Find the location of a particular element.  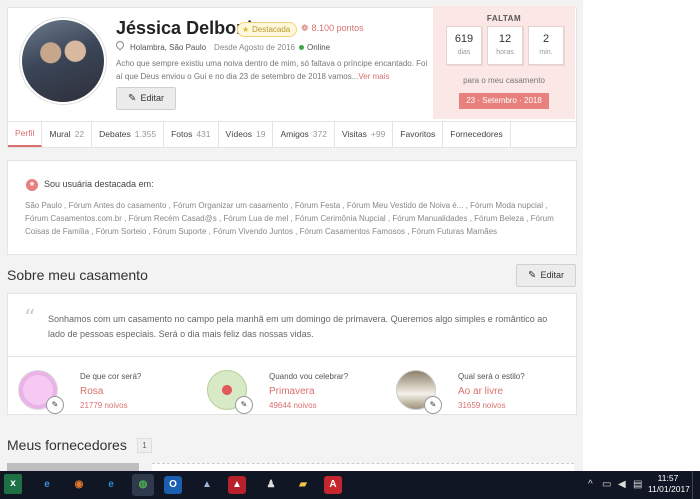

star-icon: ★ is located at coordinates (32, 185).